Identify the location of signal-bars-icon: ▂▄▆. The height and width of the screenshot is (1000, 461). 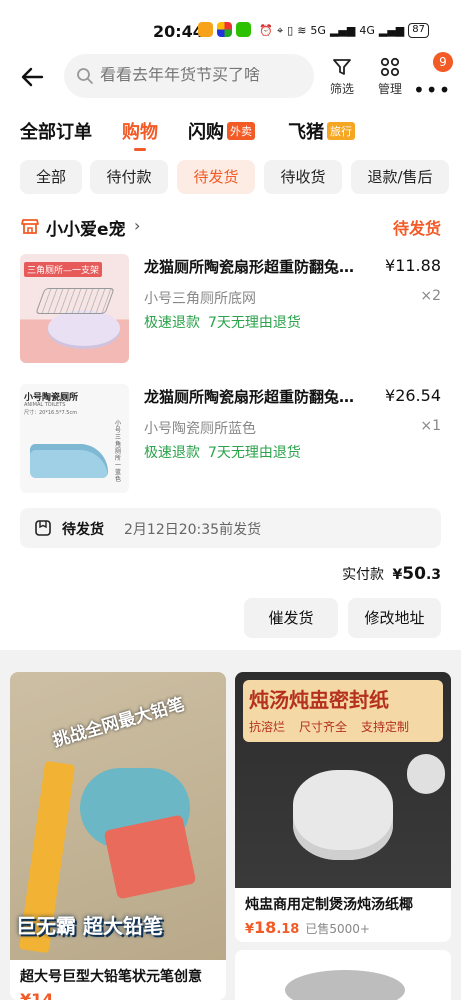
(342, 30).